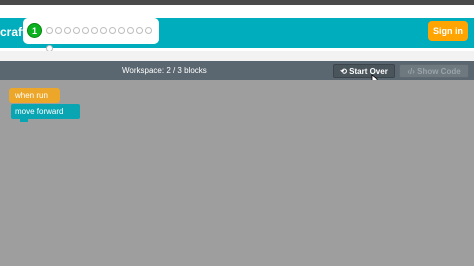 This screenshot has width=474, height=266. I want to click on subheader, so click(237, 56).